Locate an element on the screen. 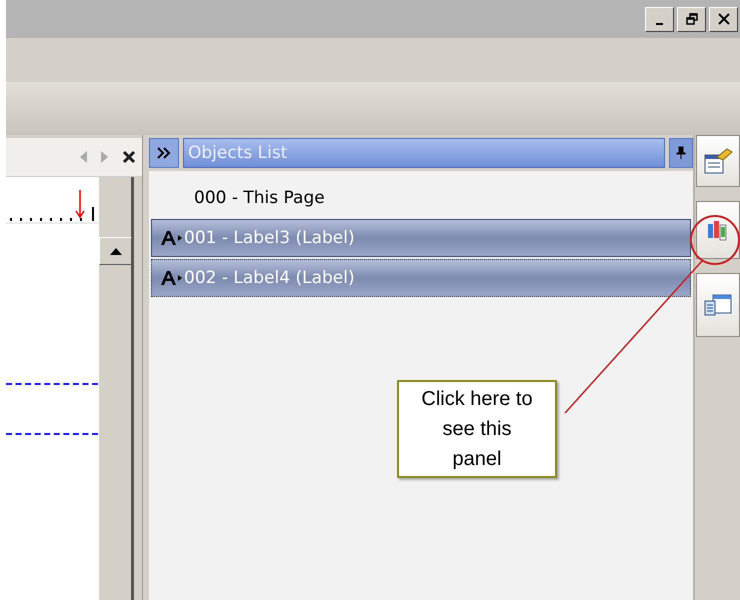 The width and height of the screenshot is (740, 600). callout-note: Click here to see this panel is located at coordinates (477, 429).